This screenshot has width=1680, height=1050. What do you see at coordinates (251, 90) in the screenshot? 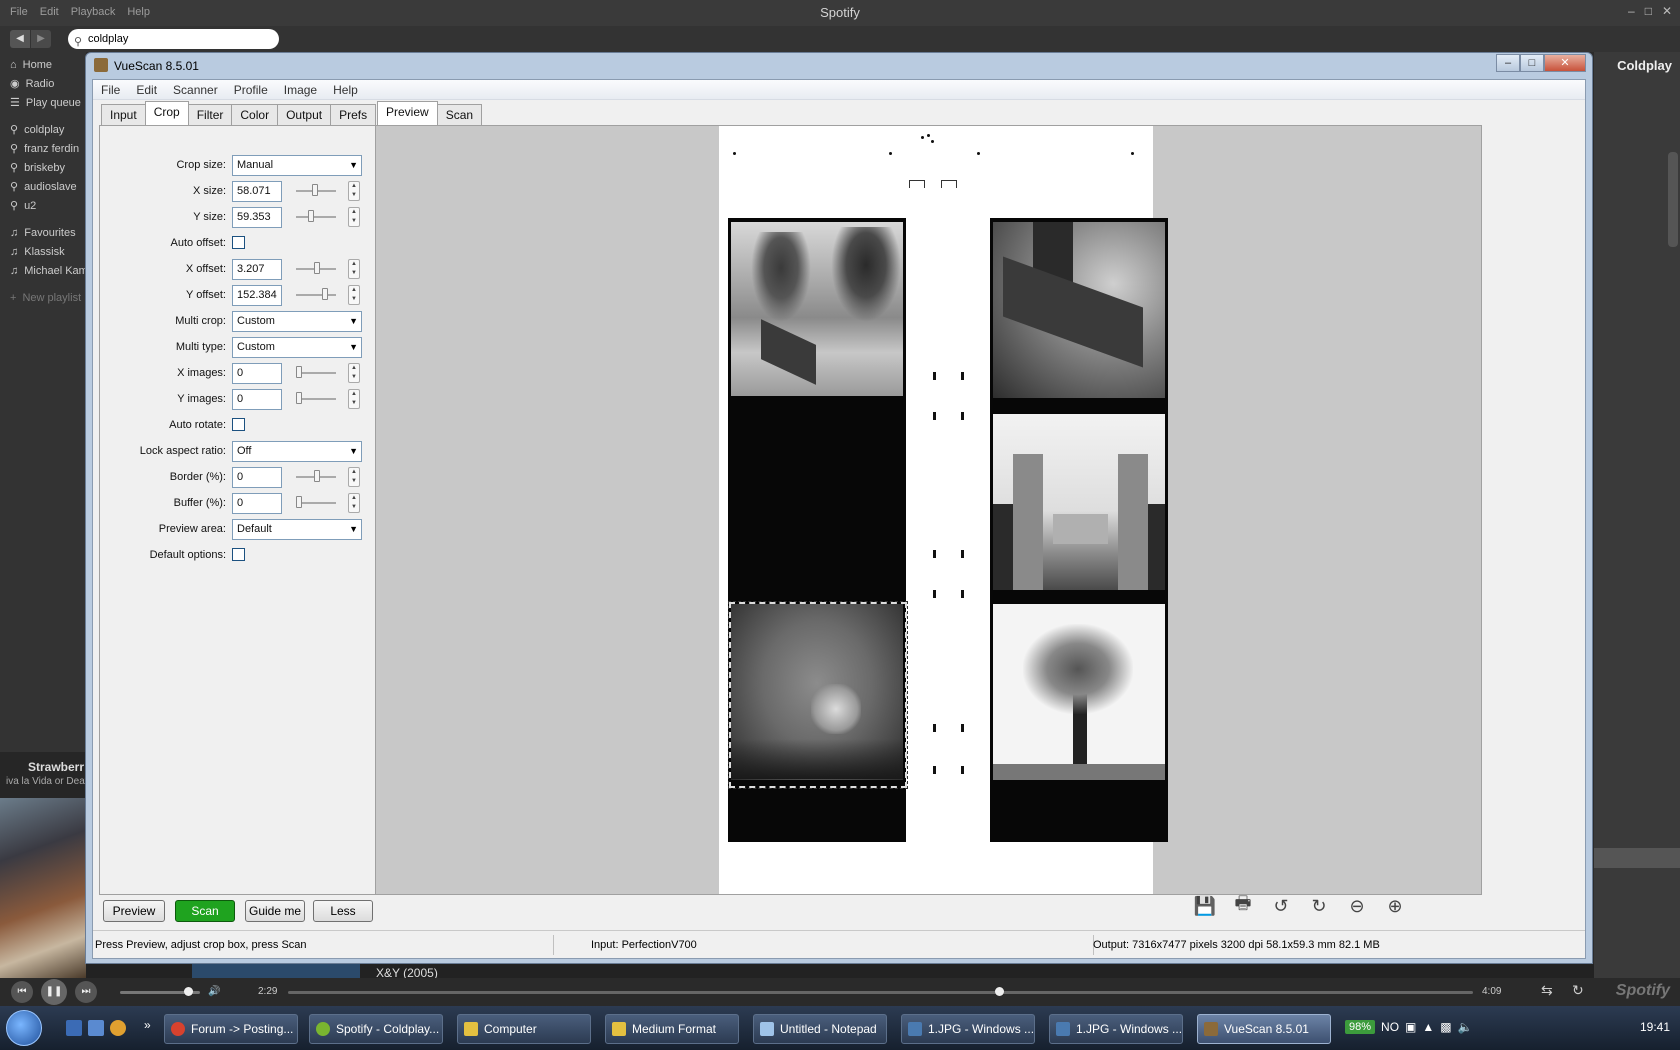
I see `menu-profile: Profile` at bounding box center [251, 90].